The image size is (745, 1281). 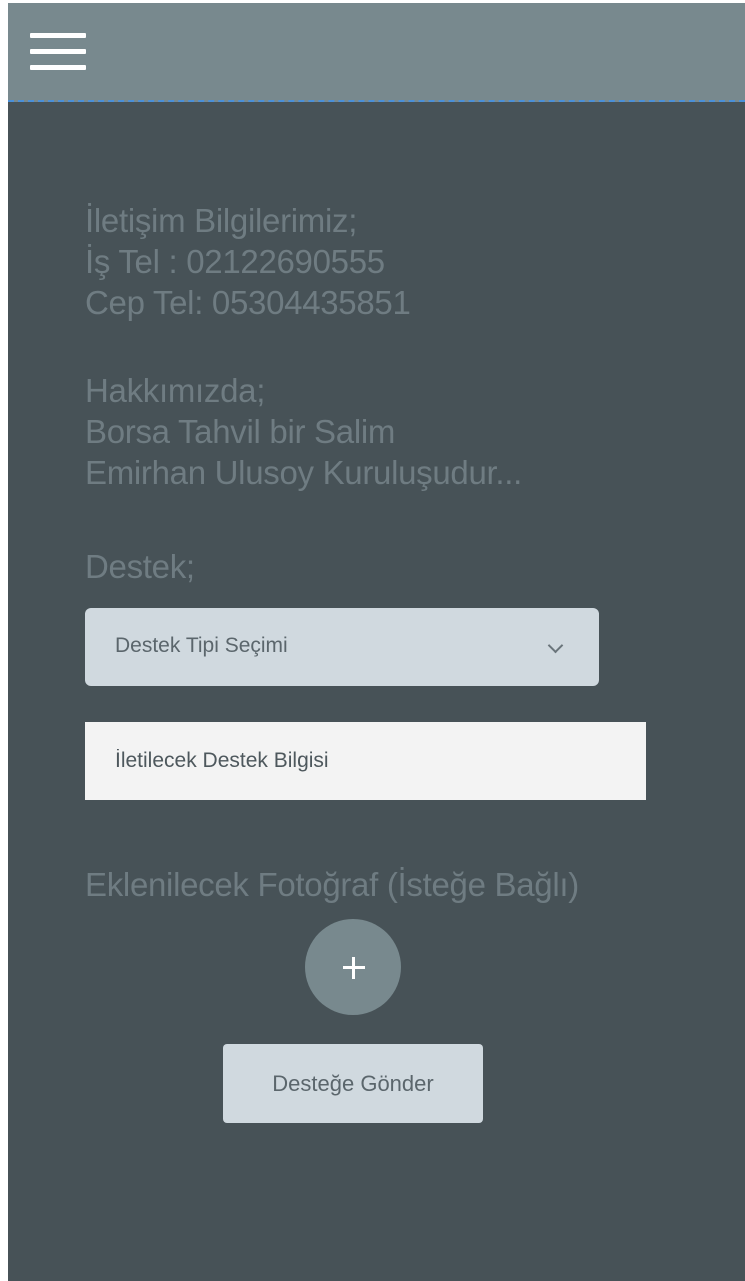 What do you see at coordinates (376, 52) in the screenshot?
I see `top-bar` at bounding box center [376, 52].